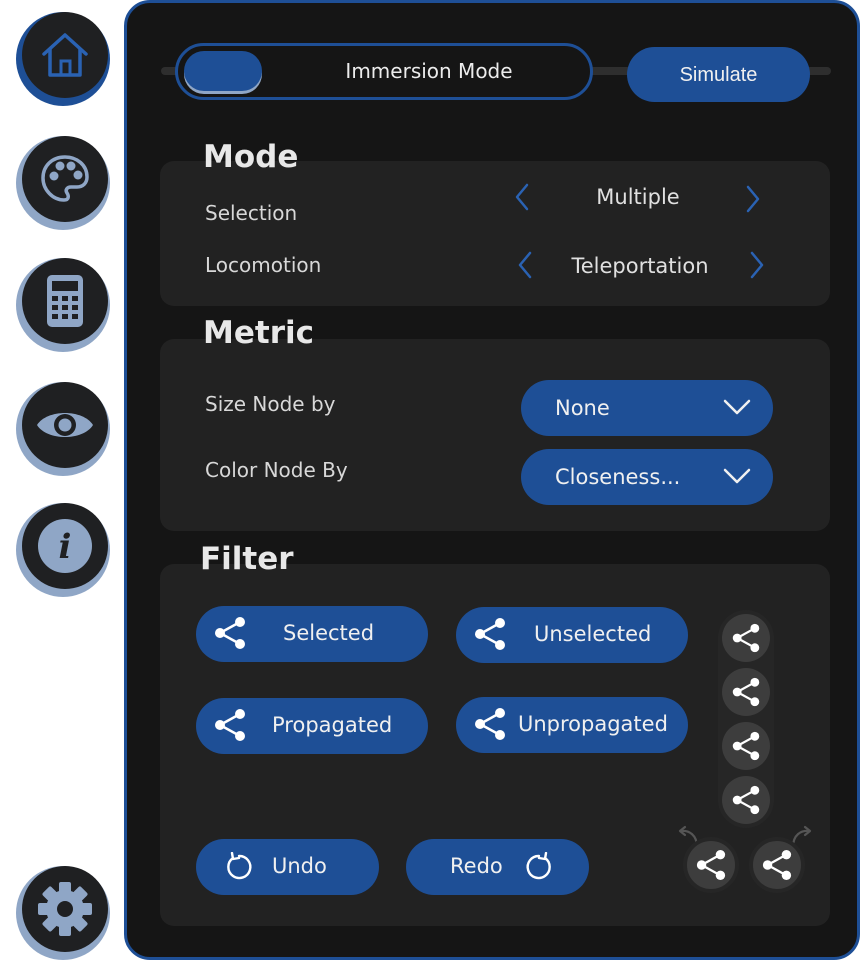  Describe the element at coordinates (276, 470) in the screenshot. I see `color-node-label: Color Node By` at that location.